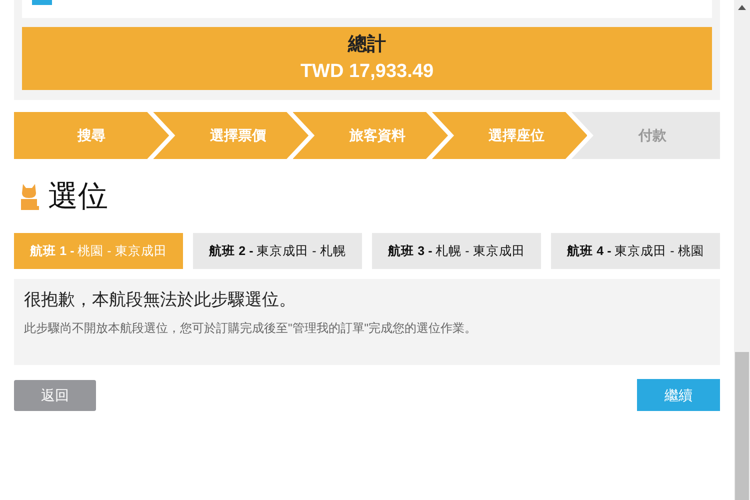 The width and height of the screenshot is (750, 500). I want to click on flight-tab: 航班 2 - 東京成田 - 札幌, so click(277, 251).